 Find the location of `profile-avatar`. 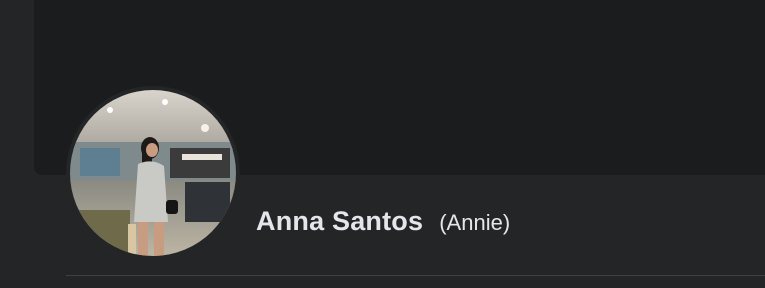

profile-avatar is located at coordinates (153, 173).